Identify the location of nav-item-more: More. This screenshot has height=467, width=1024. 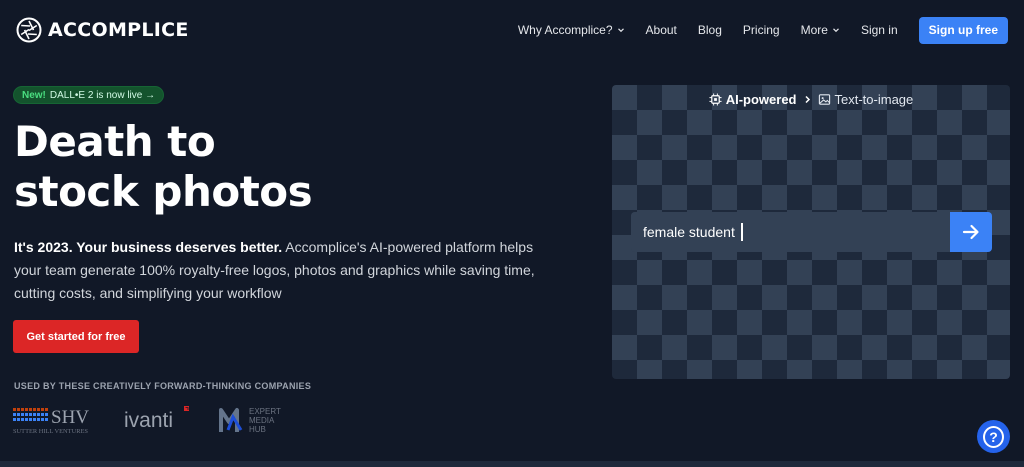
(820, 30).